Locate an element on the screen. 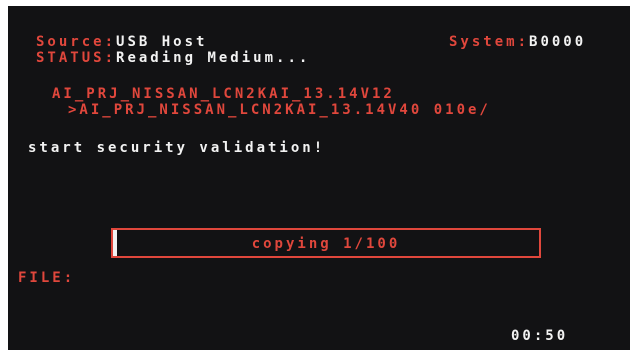 Image resolution: width=636 pixels, height=352 pixels. progress-label: copying 1/100 is located at coordinates (326, 244).